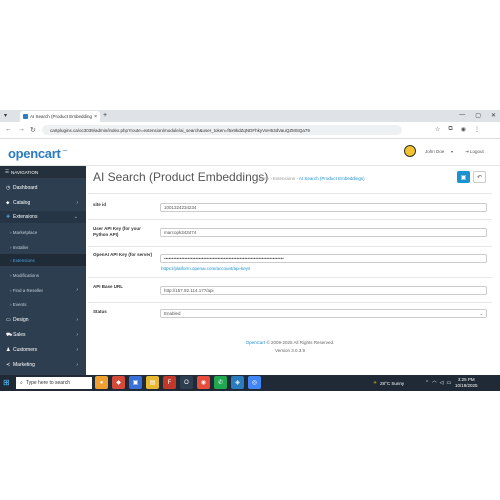 Image resolution: width=500 pixels, height=500 pixels. What do you see at coordinates (43, 304) in the screenshot?
I see `sidebar-item-events: › Events` at bounding box center [43, 304].